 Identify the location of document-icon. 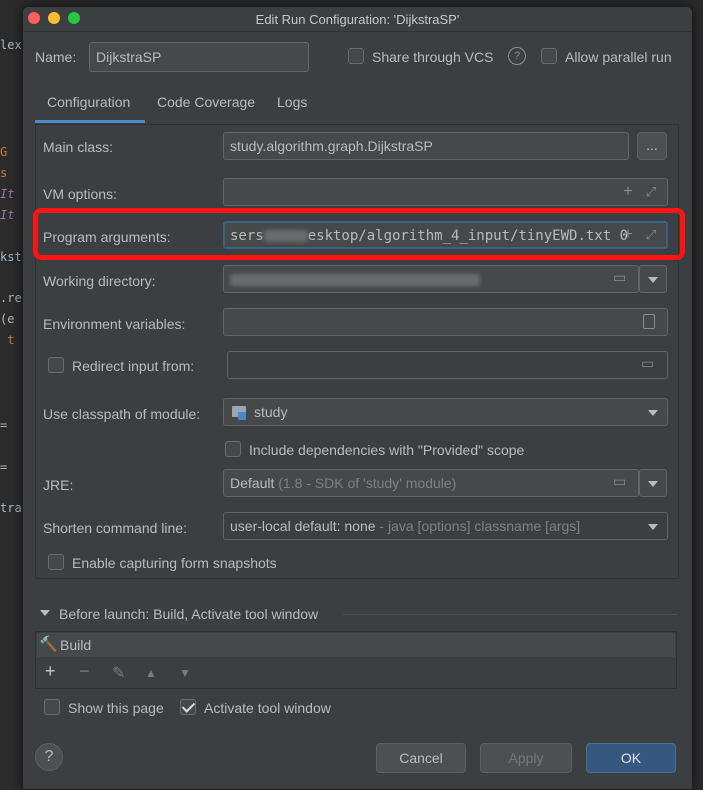
(649, 321).